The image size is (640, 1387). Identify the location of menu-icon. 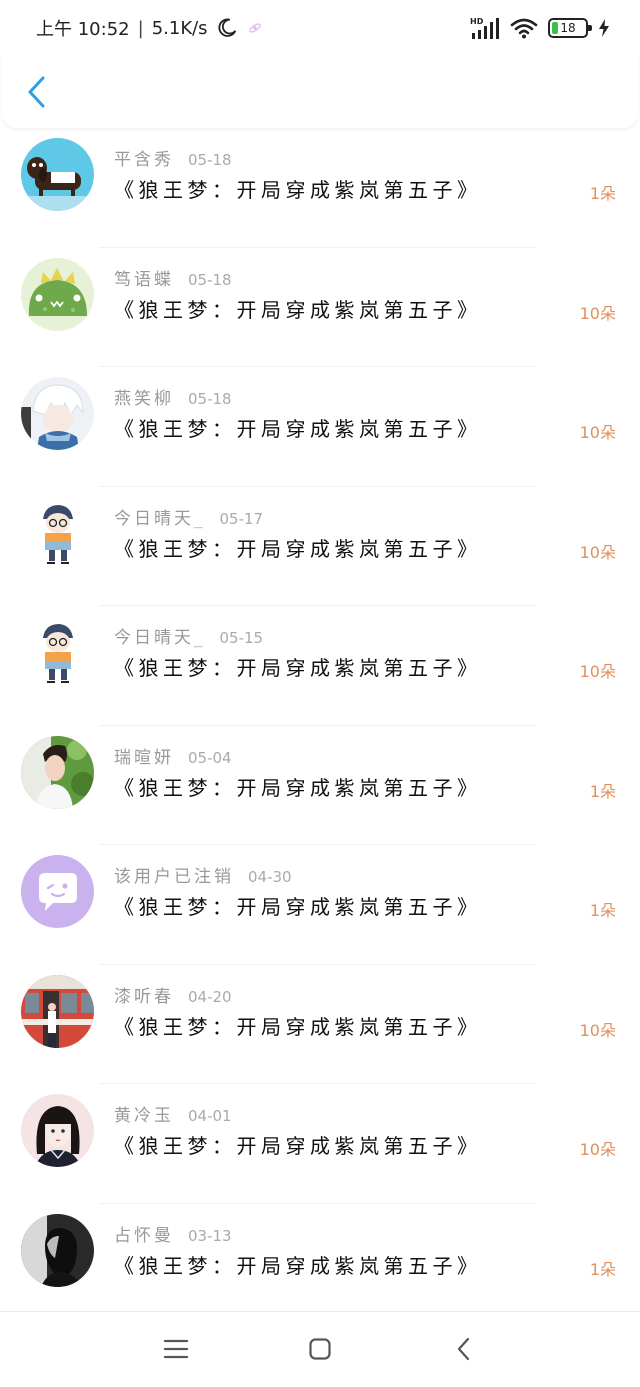
(176, 1349).